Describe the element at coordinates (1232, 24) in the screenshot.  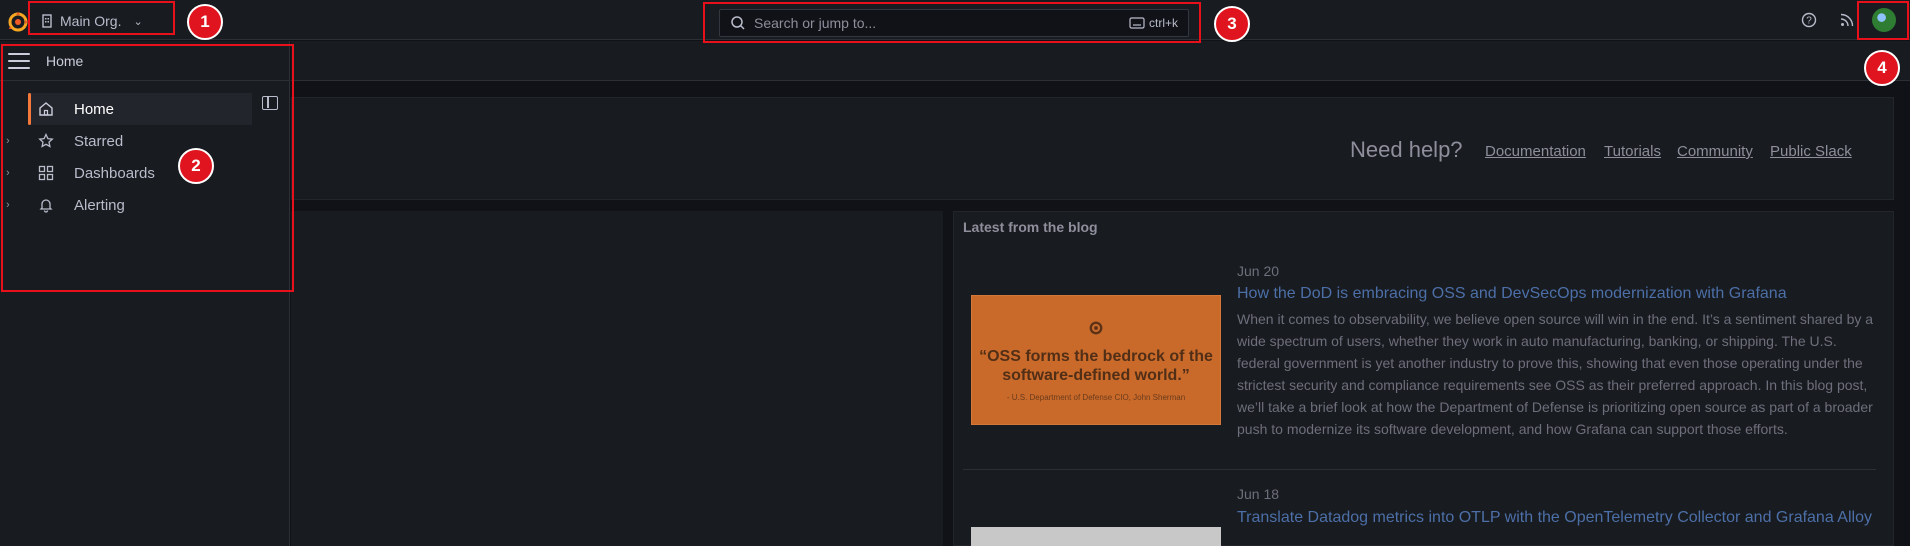
I see `callout-badge: 3` at that location.